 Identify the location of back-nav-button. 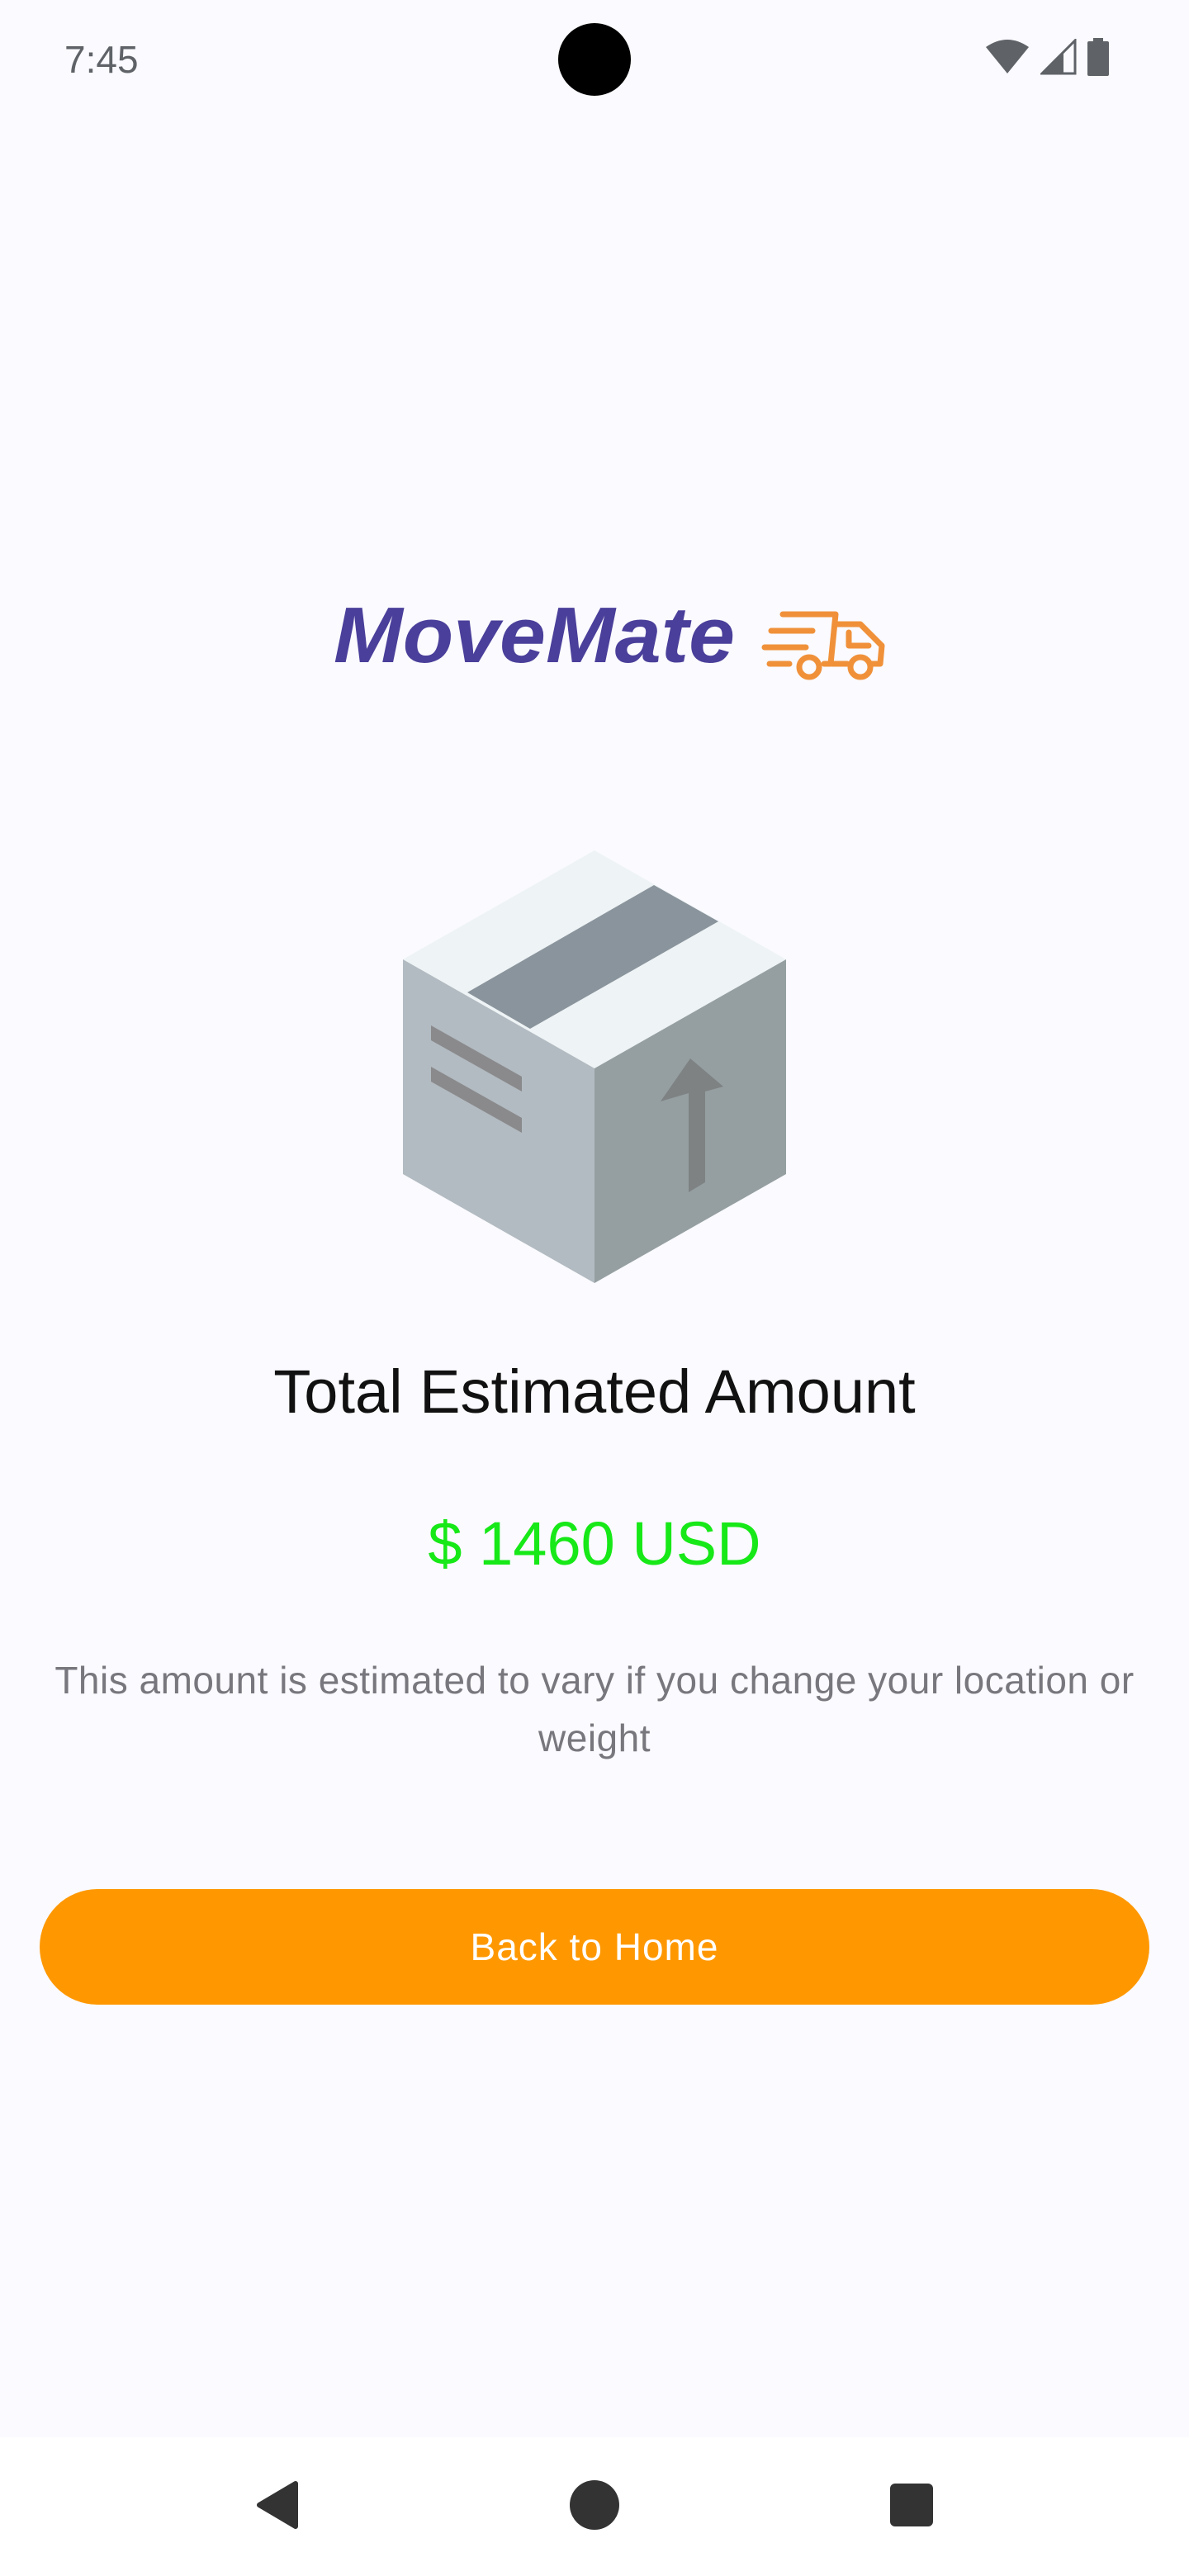
(277, 2506).